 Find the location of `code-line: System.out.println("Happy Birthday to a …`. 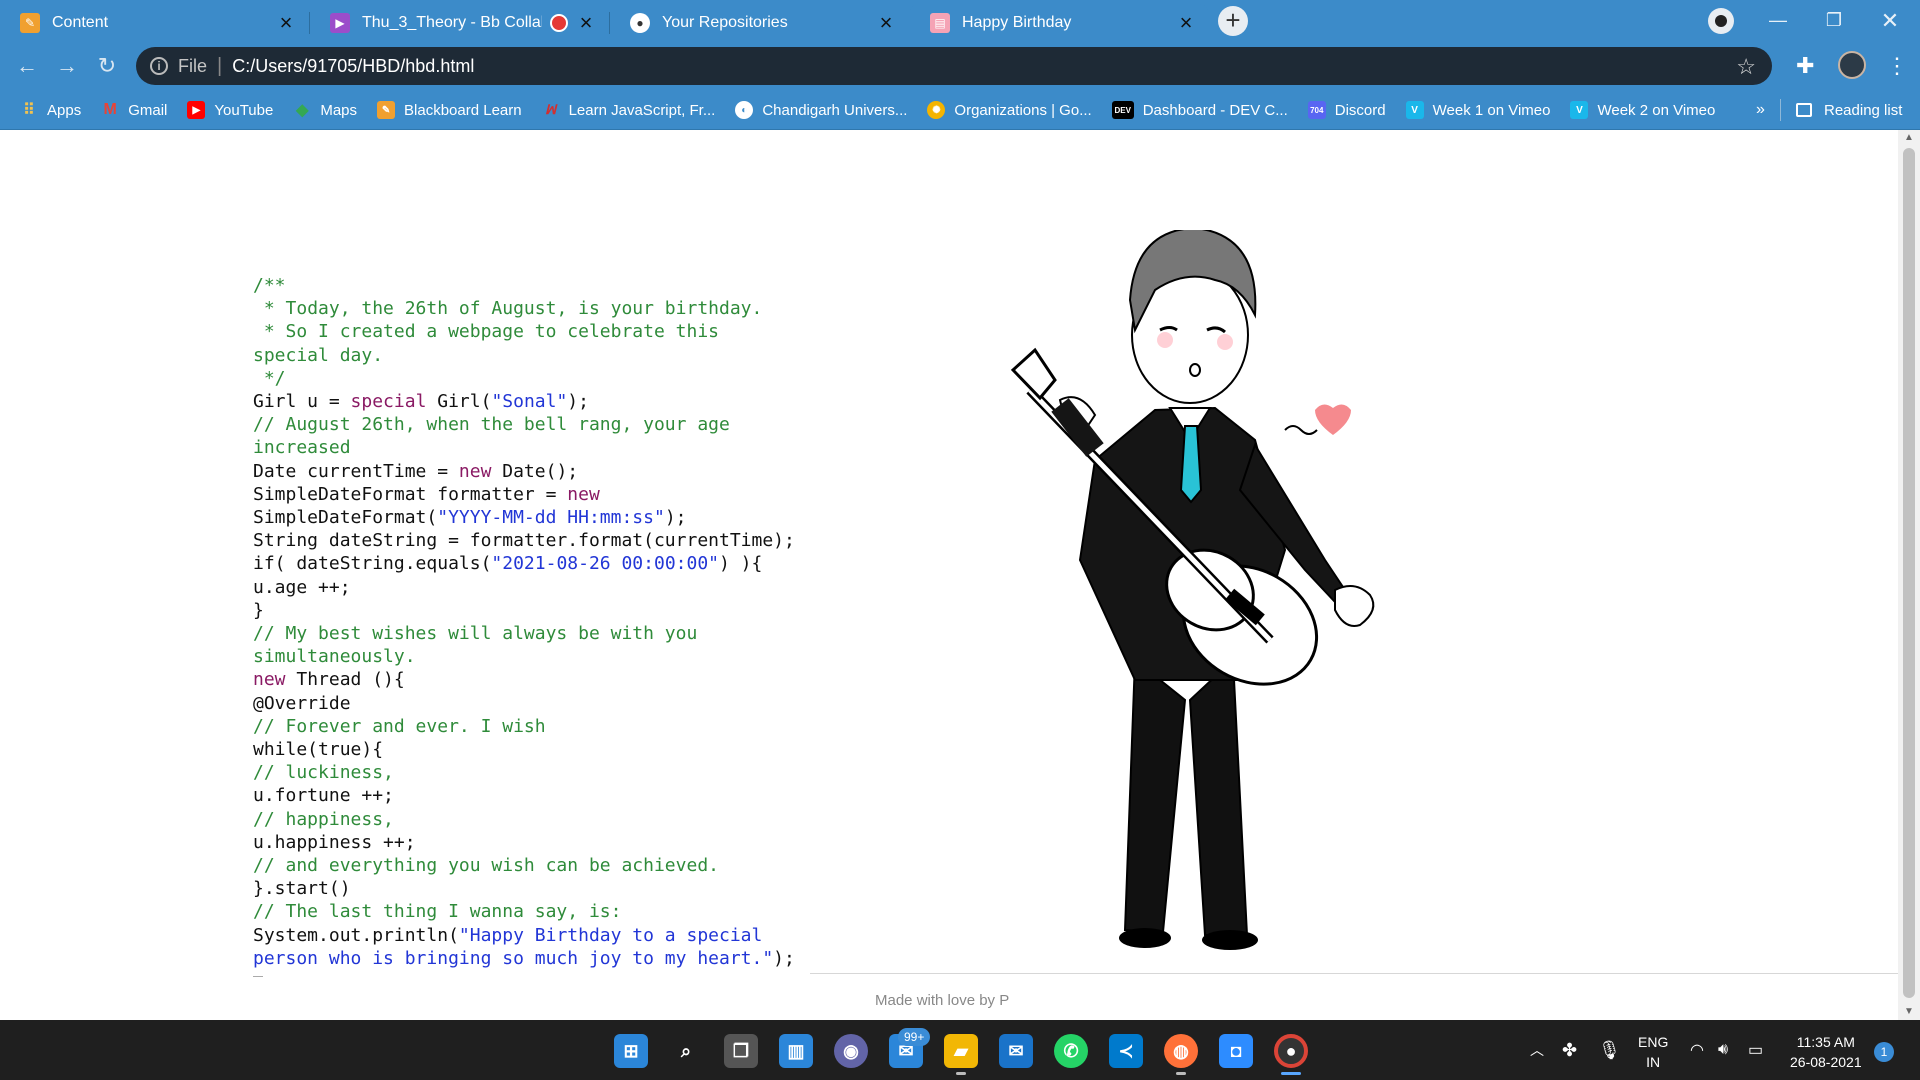

code-line: System.out.println("Happy Birthday to a … is located at coordinates (533, 935).